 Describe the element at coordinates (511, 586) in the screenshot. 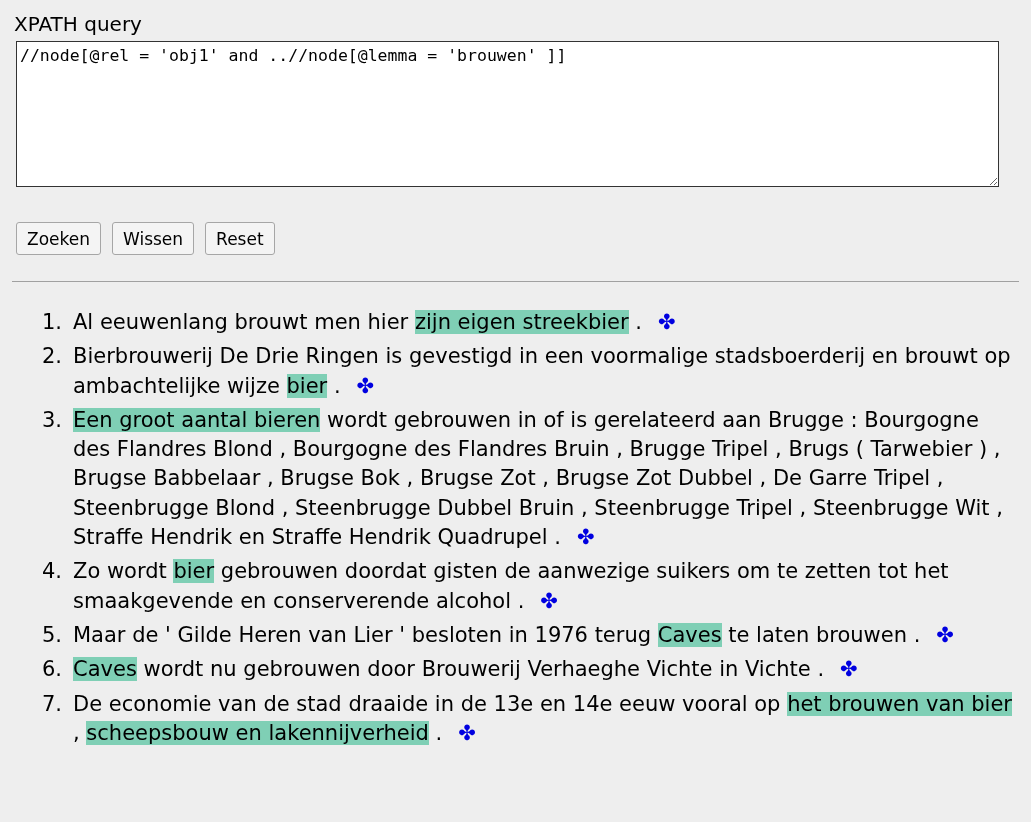

I see `result-sentence: Zo wordt bier gebrouwen doordat gisten de aanwezige suikers om te zetten tot het smaakgevende en conserverende alcohol . ✤` at that location.